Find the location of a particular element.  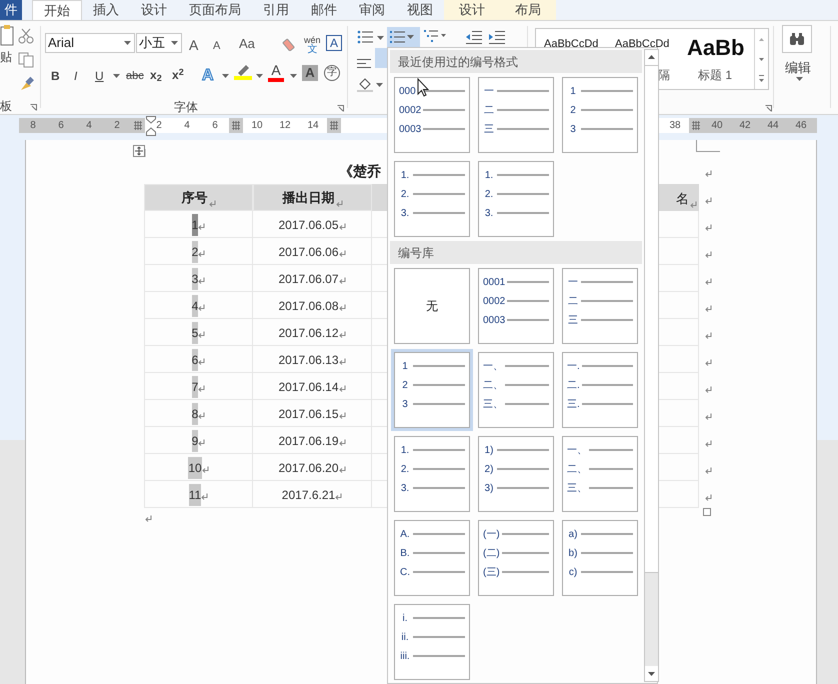

row-number: 2 is located at coordinates (195, 252).